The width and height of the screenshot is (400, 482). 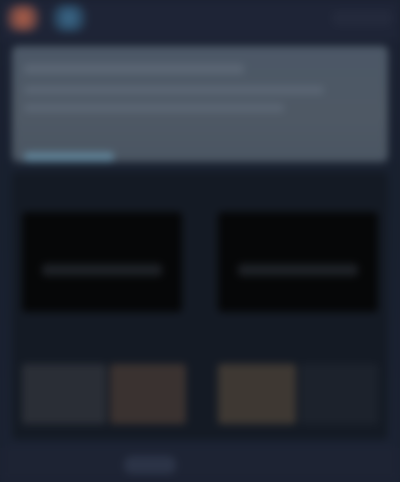 I want to click on app-icon-a, so click(x=23, y=18).